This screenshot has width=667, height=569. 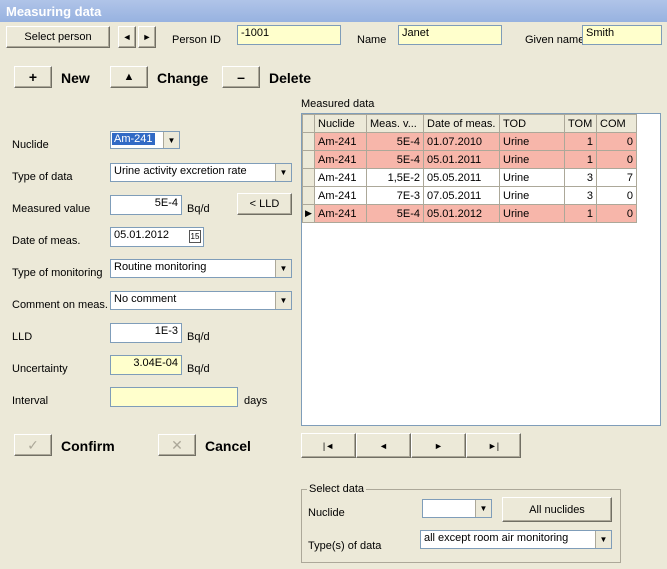 What do you see at coordinates (395, 195) in the screenshot?
I see `table-cell: 7E-3` at bounding box center [395, 195].